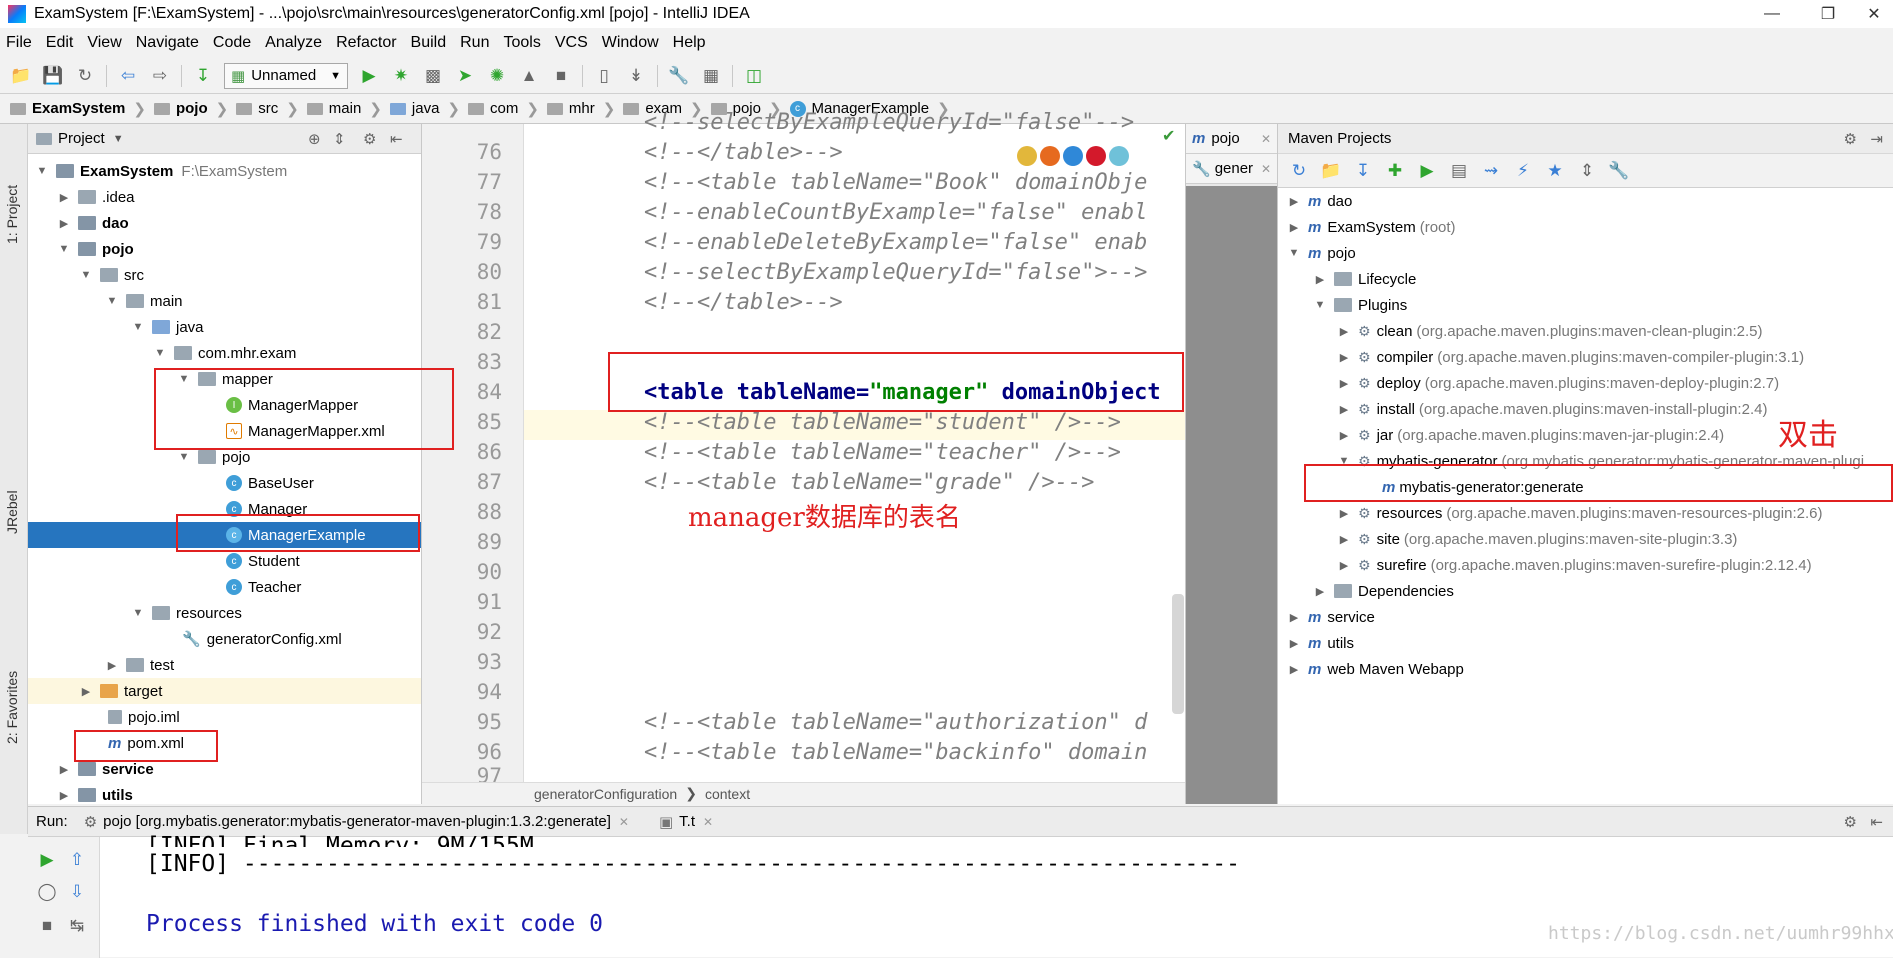 The width and height of the screenshot is (1893, 958). I want to click on maven-item-service: ▶ m service, so click(1585, 617).